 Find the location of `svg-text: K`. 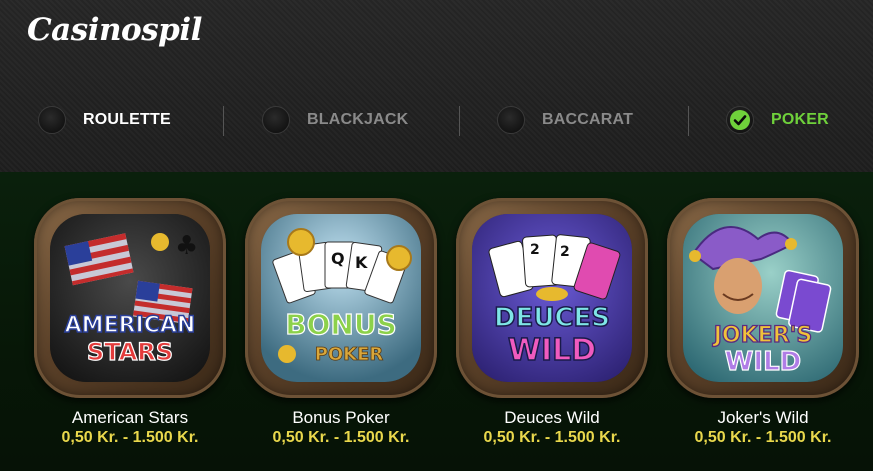

svg-text: K is located at coordinates (361, 262).